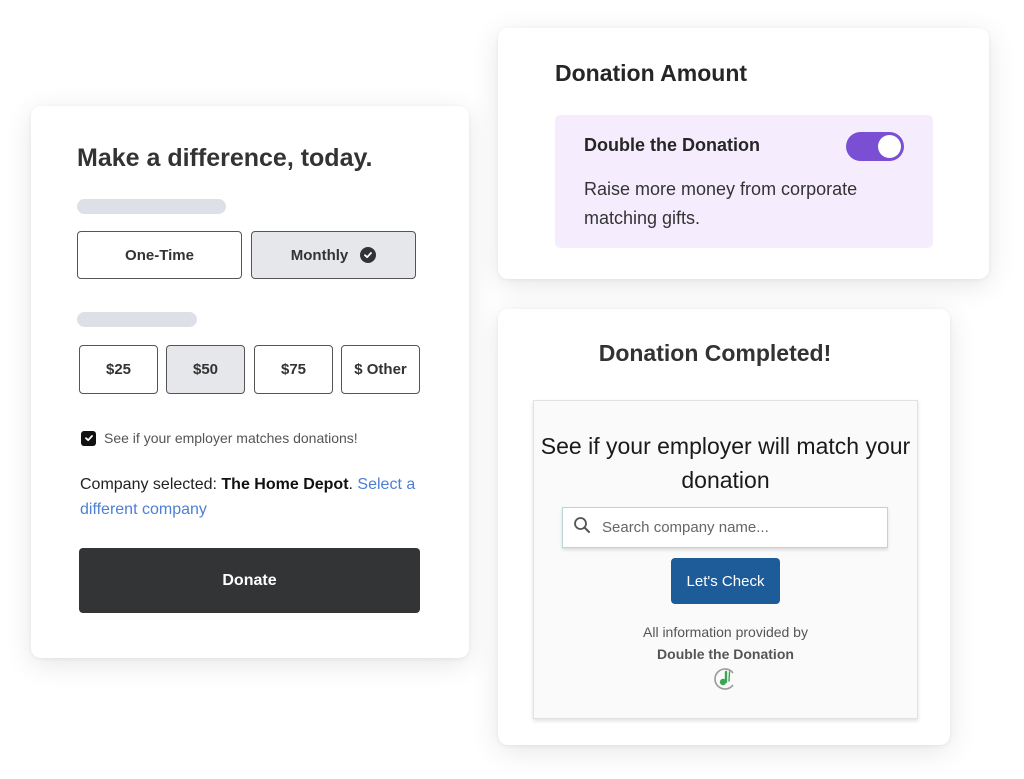 The width and height of the screenshot is (1024, 779). What do you see at coordinates (319, 255) in the screenshot?
I see `monthly-label: Monthly` at bounding box center [319, 255].